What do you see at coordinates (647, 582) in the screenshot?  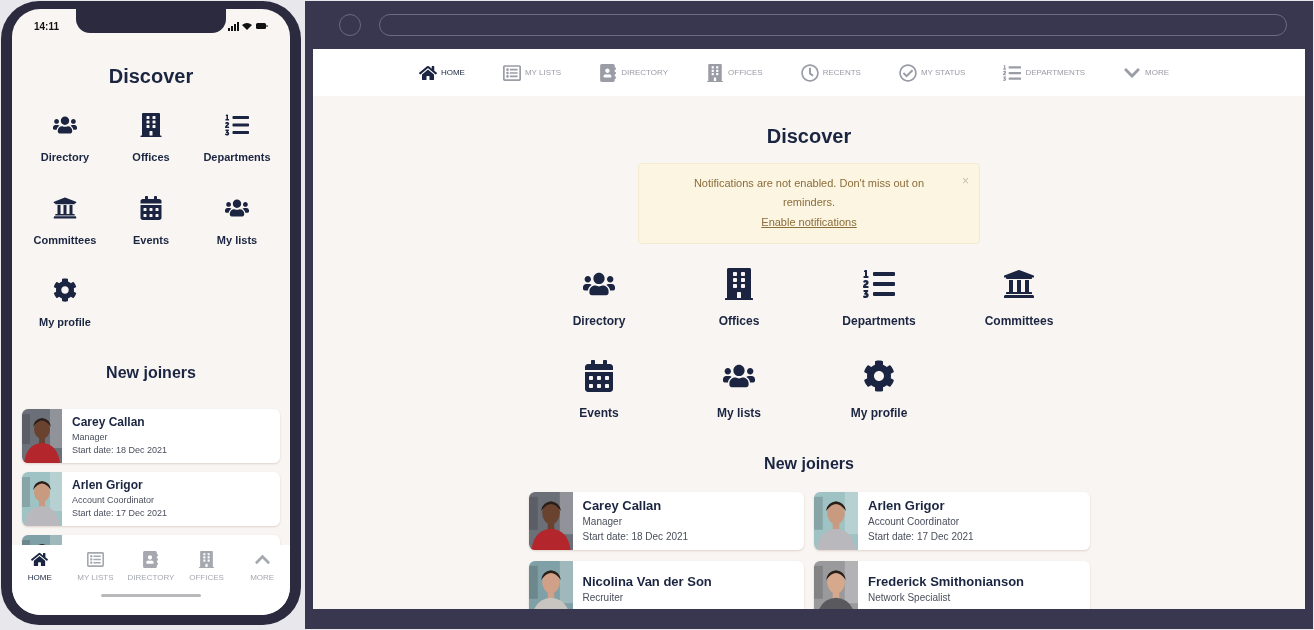 I see `joiner-name: Nicolina Van der Son` at bounding box center [647, 582].